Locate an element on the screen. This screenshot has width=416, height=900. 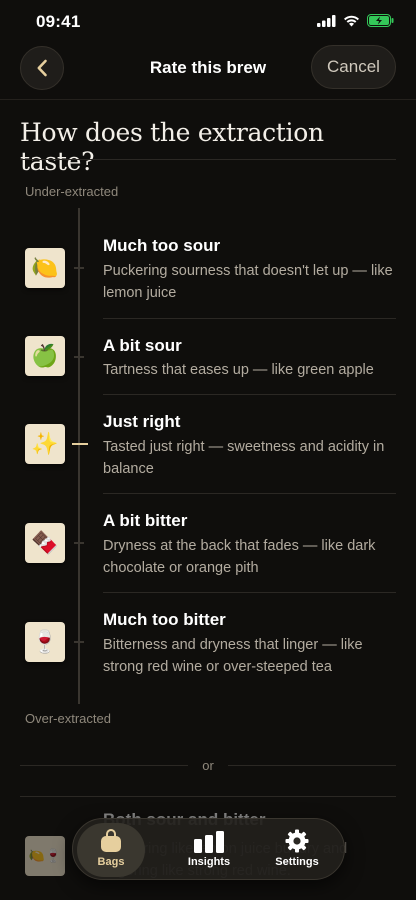
navigation-bar: Rate this brew Cancel is located at coordinates (208, 72).